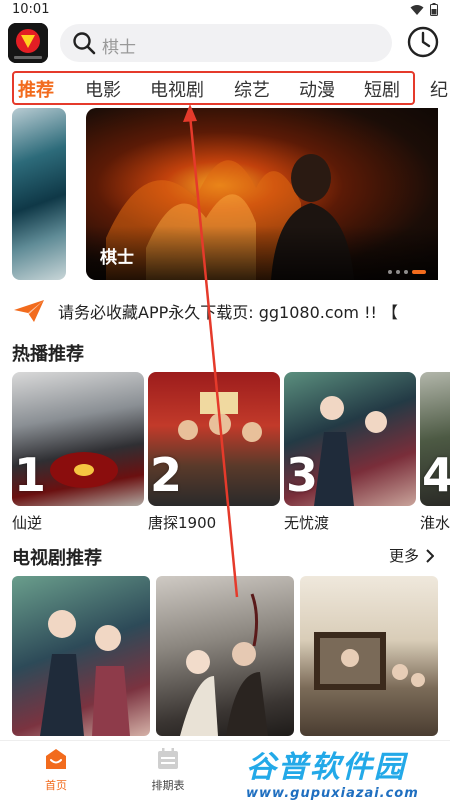  What do you see at coordinates (430, 555) in the screenshot?
I see `chevron-right-icon` at bounding box center [430, 555].